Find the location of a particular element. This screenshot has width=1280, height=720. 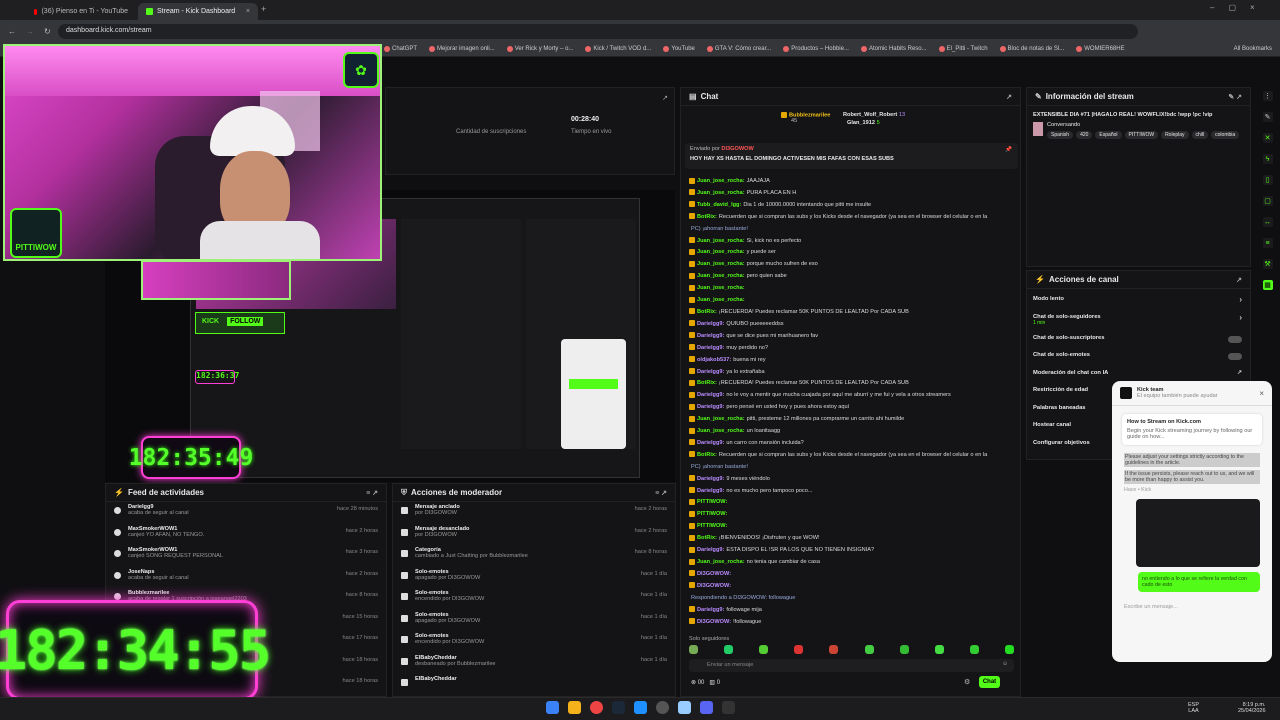

bookmark: WOMIER68HE is located at coordinates (1100, 49).